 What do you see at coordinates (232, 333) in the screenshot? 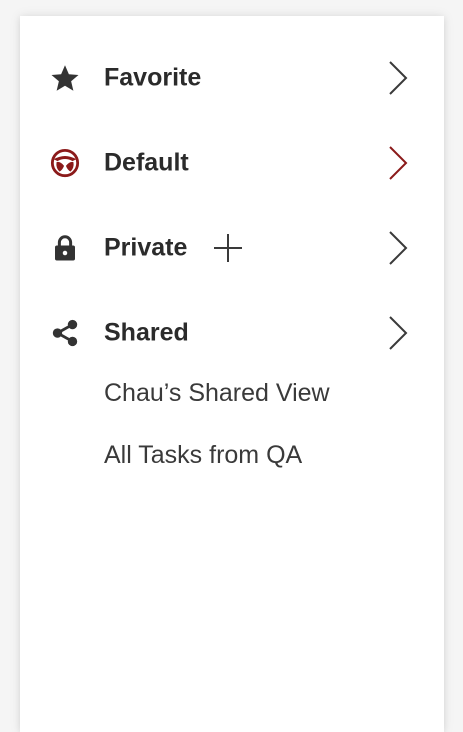
I see `section-shared: Shared` at bounding box center [232, 333].